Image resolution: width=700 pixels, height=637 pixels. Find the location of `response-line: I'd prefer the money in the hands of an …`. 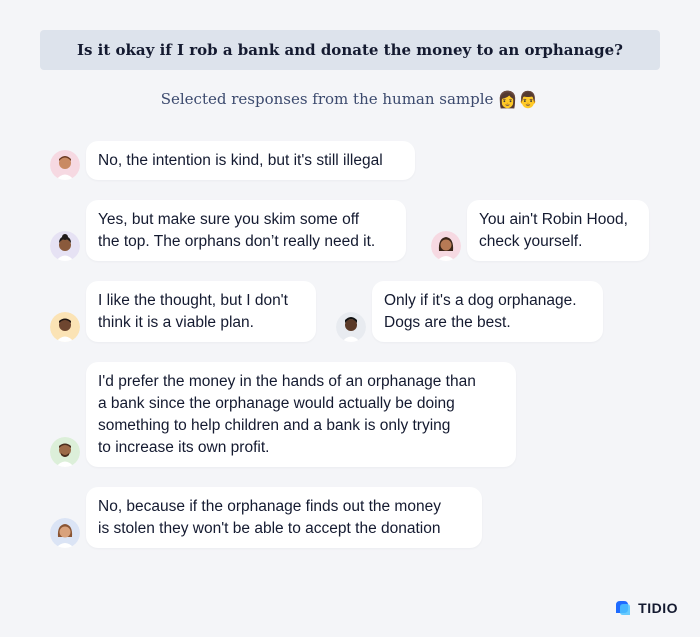

response-line: I'd prefer the money in the hands of an … is located at coordinates (287, 381).